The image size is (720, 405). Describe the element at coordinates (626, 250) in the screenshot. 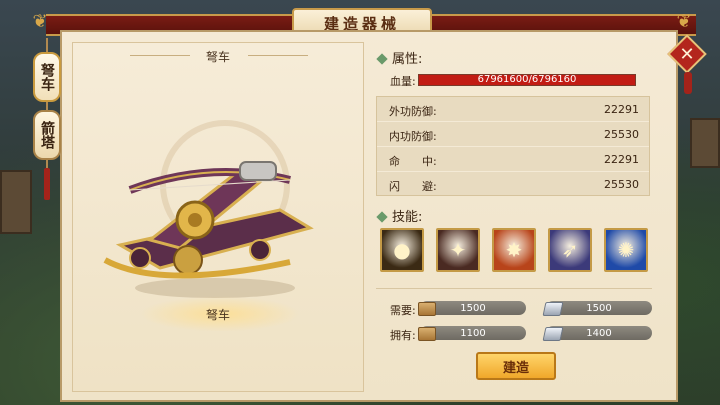

I see `ice-burst-icon: ✺` at that location.